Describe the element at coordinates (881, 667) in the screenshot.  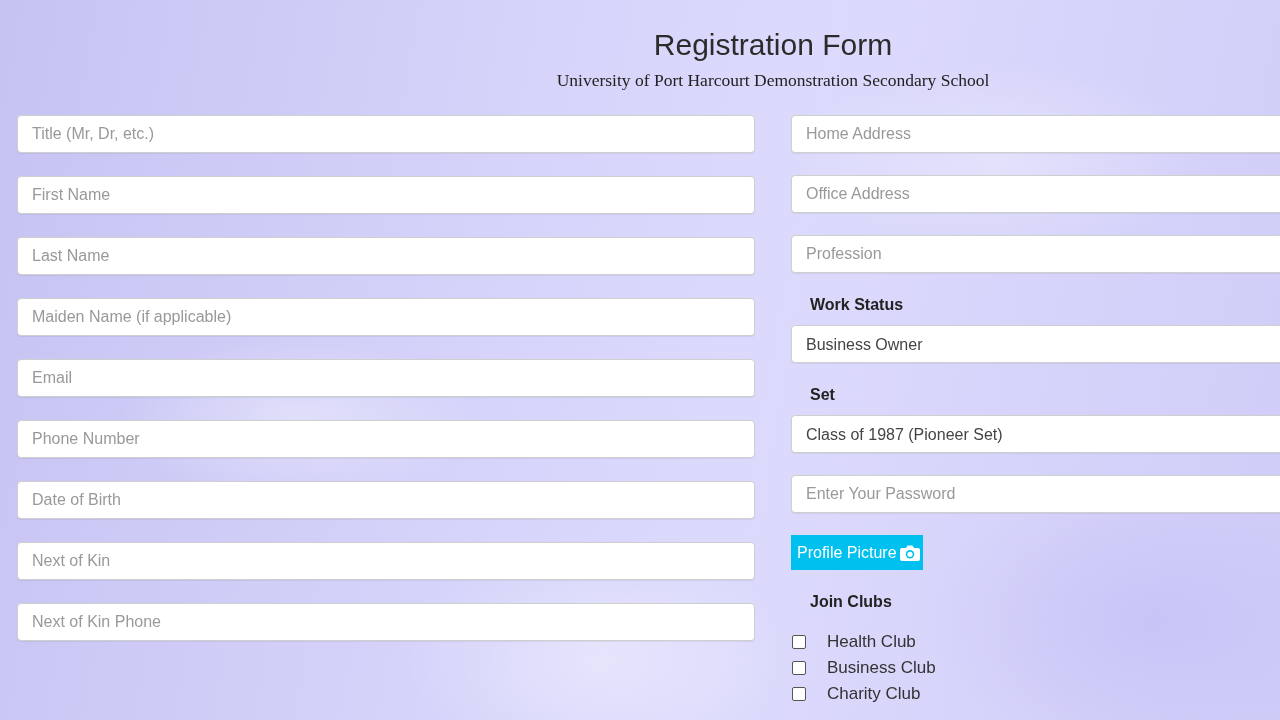
I see `checkbox-label: Business Club` at that location.